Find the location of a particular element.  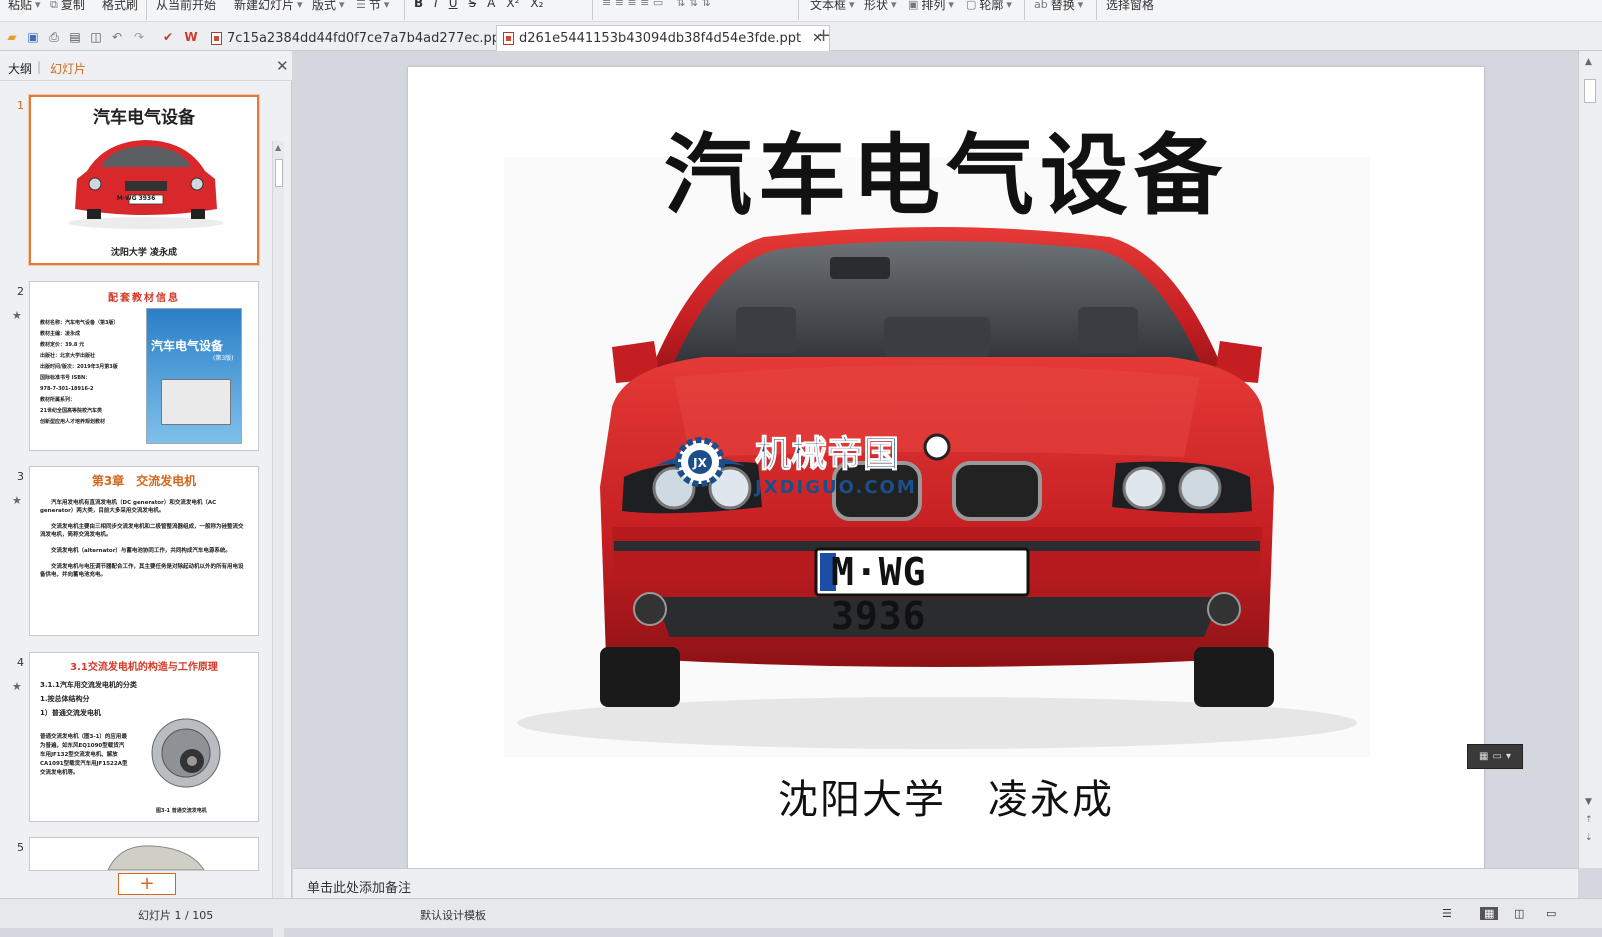

tab-document-1: 7c15a2384dd44fd0f7ce7a7b4ad277ec.ppt ✕ is located at coordinates (369, 38).